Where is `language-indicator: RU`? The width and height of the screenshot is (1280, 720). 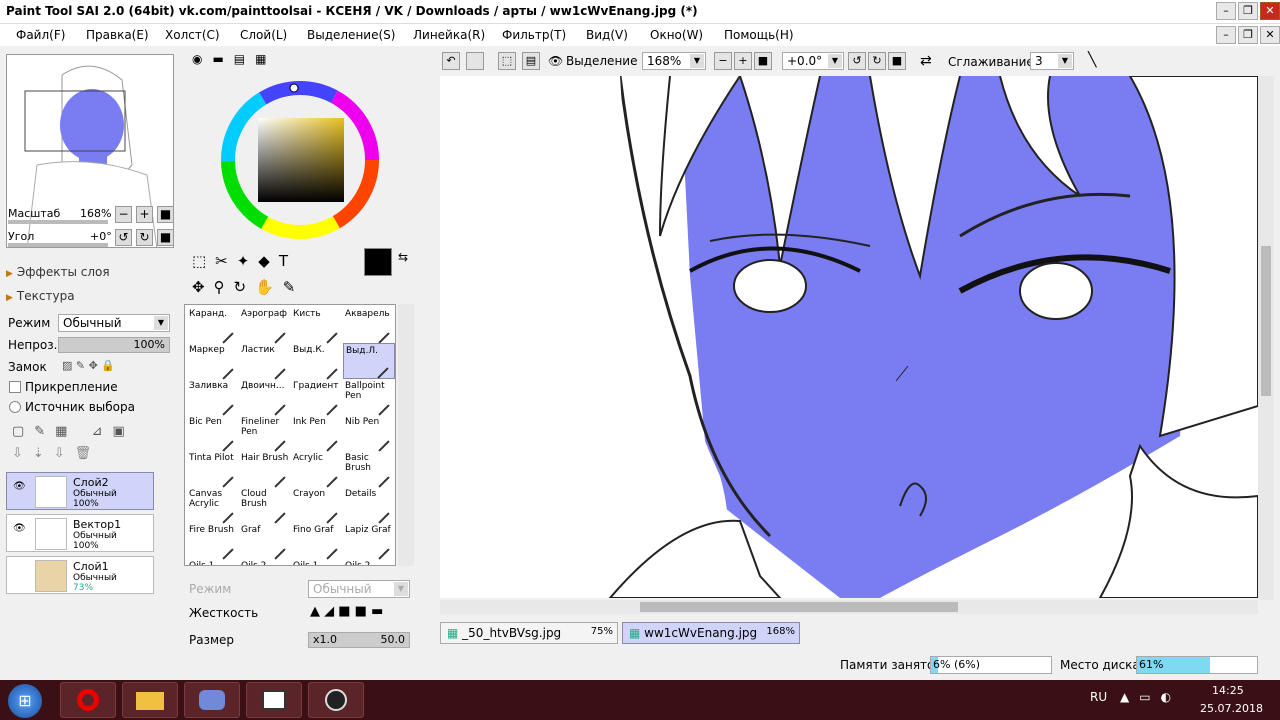
language-indicator: RU is located at coordinates (1098, 697).